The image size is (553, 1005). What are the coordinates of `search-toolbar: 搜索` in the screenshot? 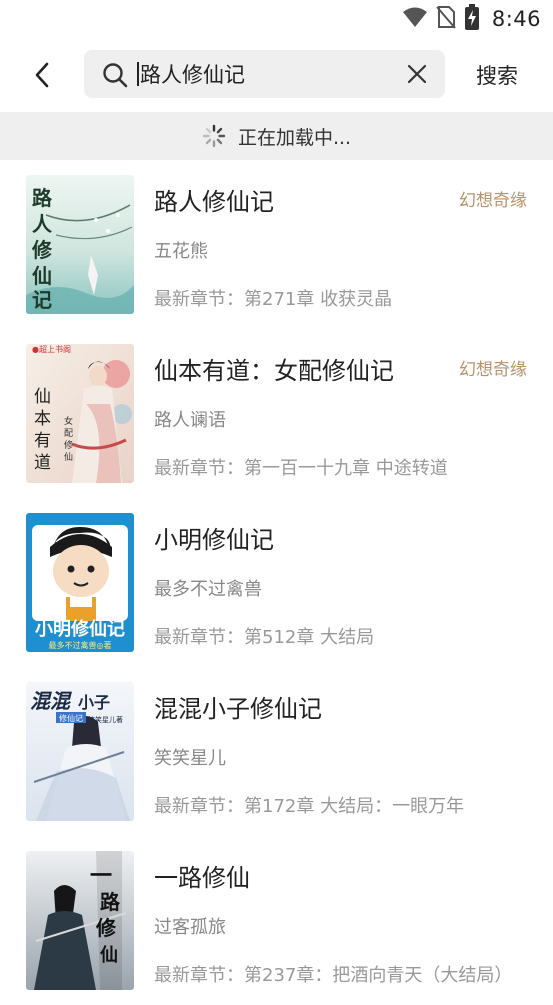 It's located at (276, 75).